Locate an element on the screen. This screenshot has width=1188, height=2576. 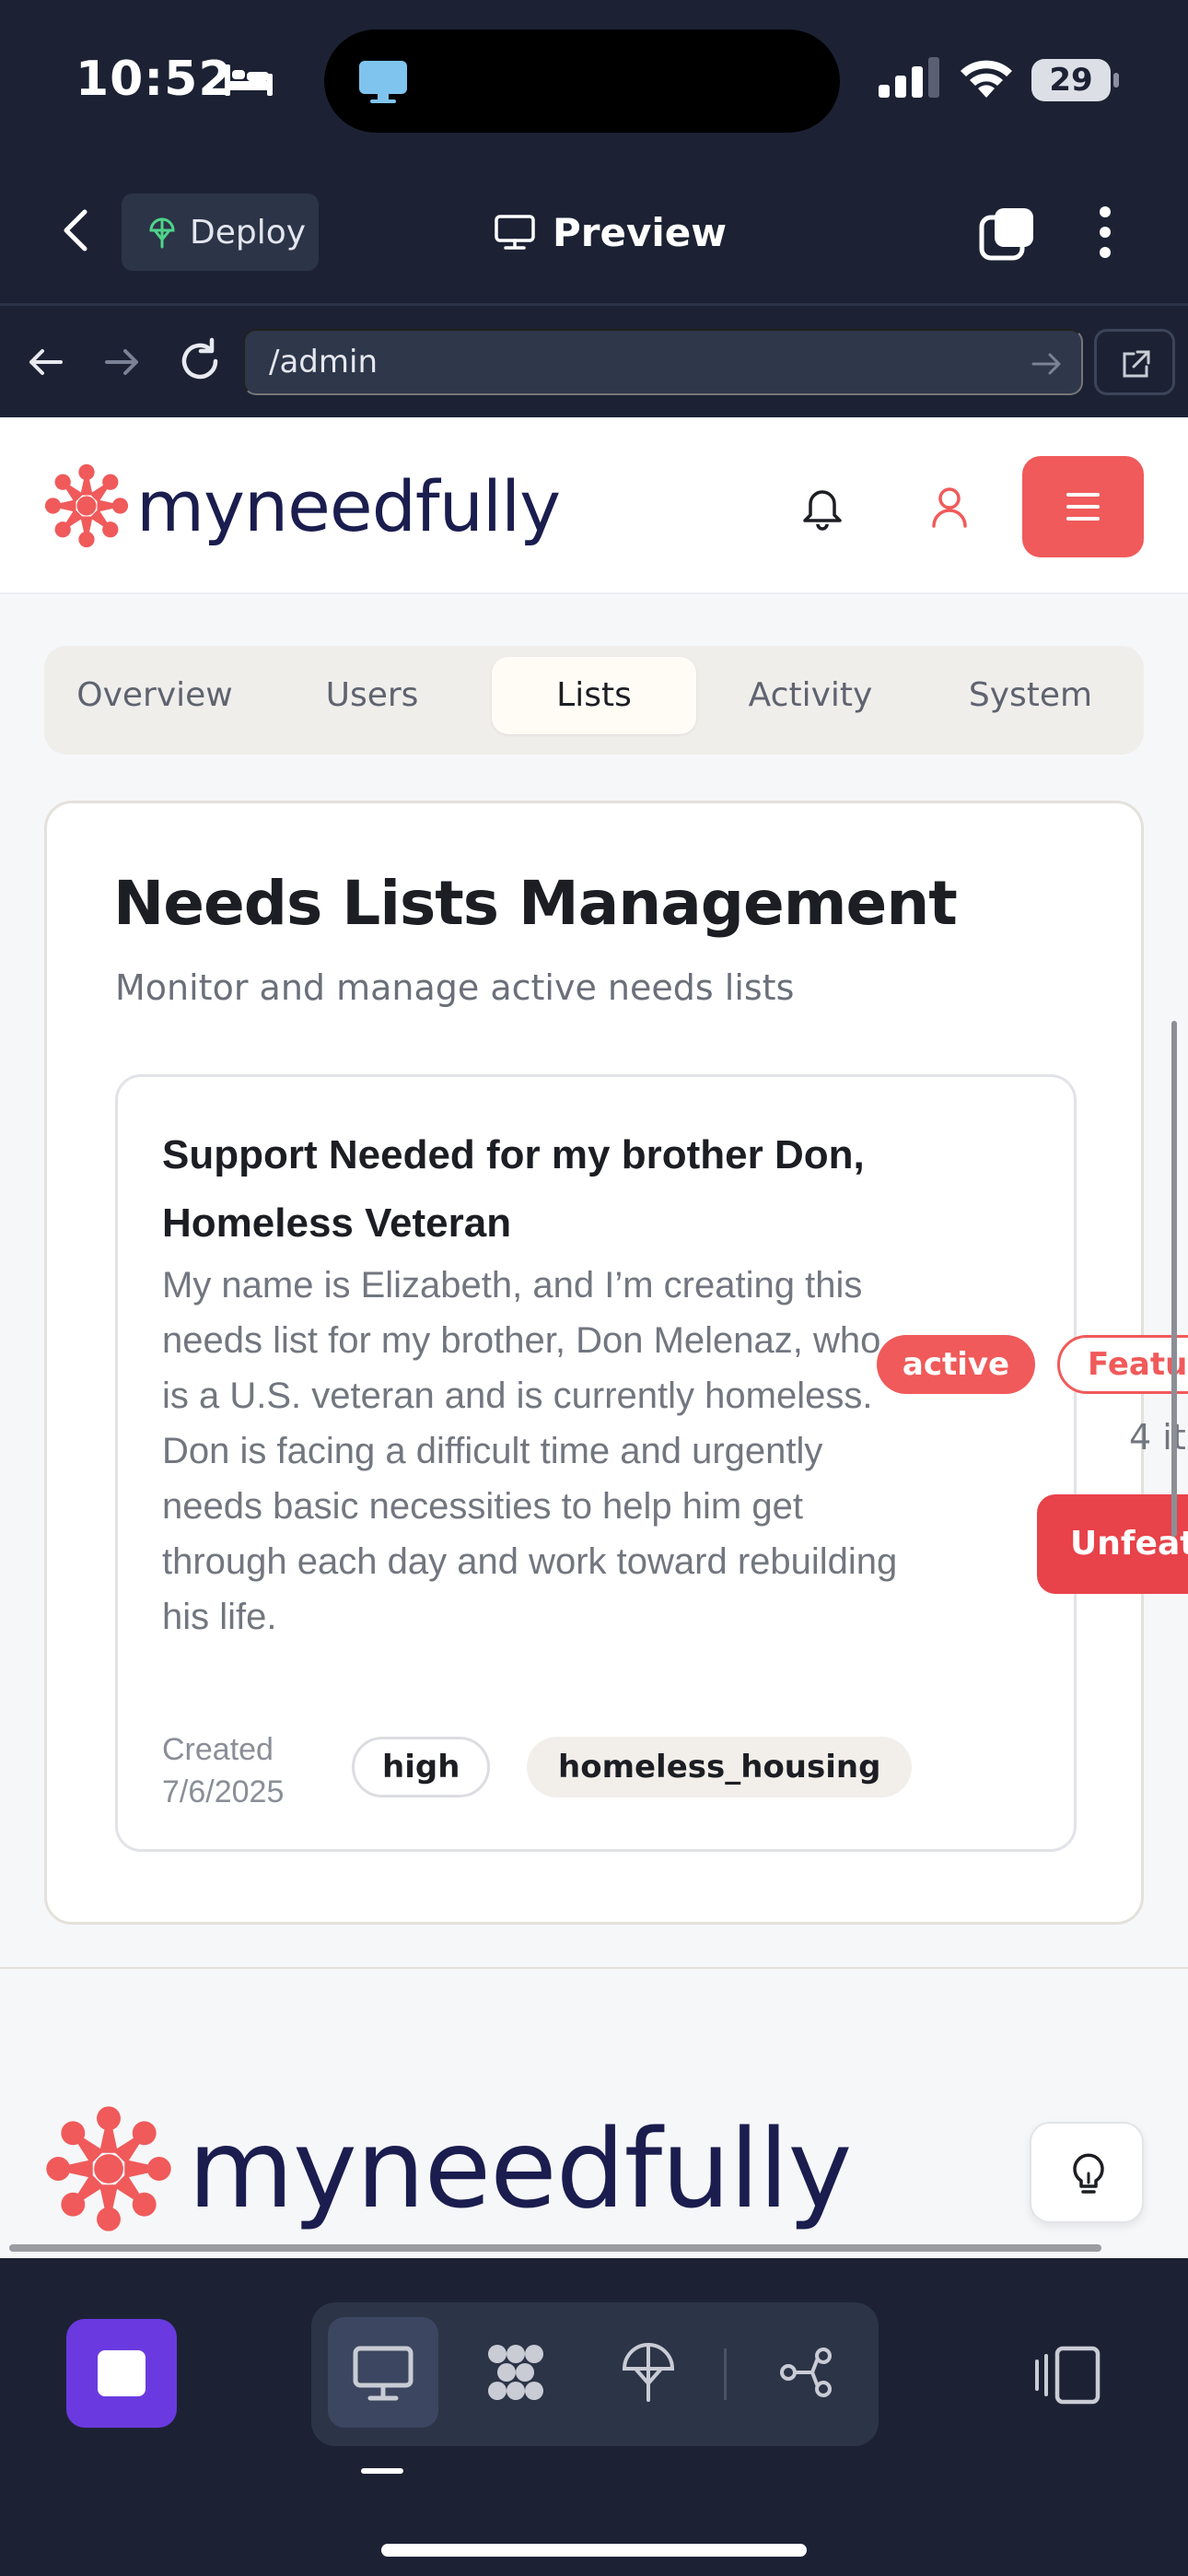
status-bar: 10:52 29 is located at coordinates (594, 78).